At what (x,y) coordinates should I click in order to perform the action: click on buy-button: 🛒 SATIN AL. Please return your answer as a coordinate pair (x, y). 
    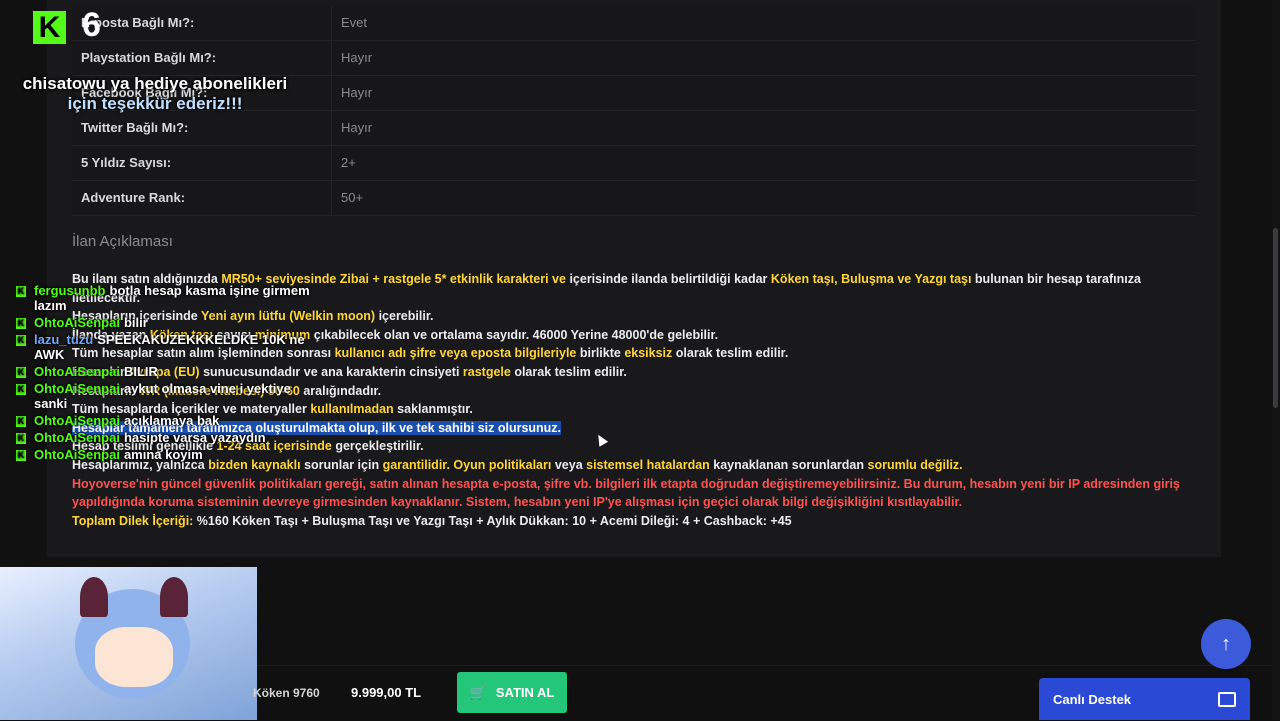
    Looking at the image, I should click on (512, 692).